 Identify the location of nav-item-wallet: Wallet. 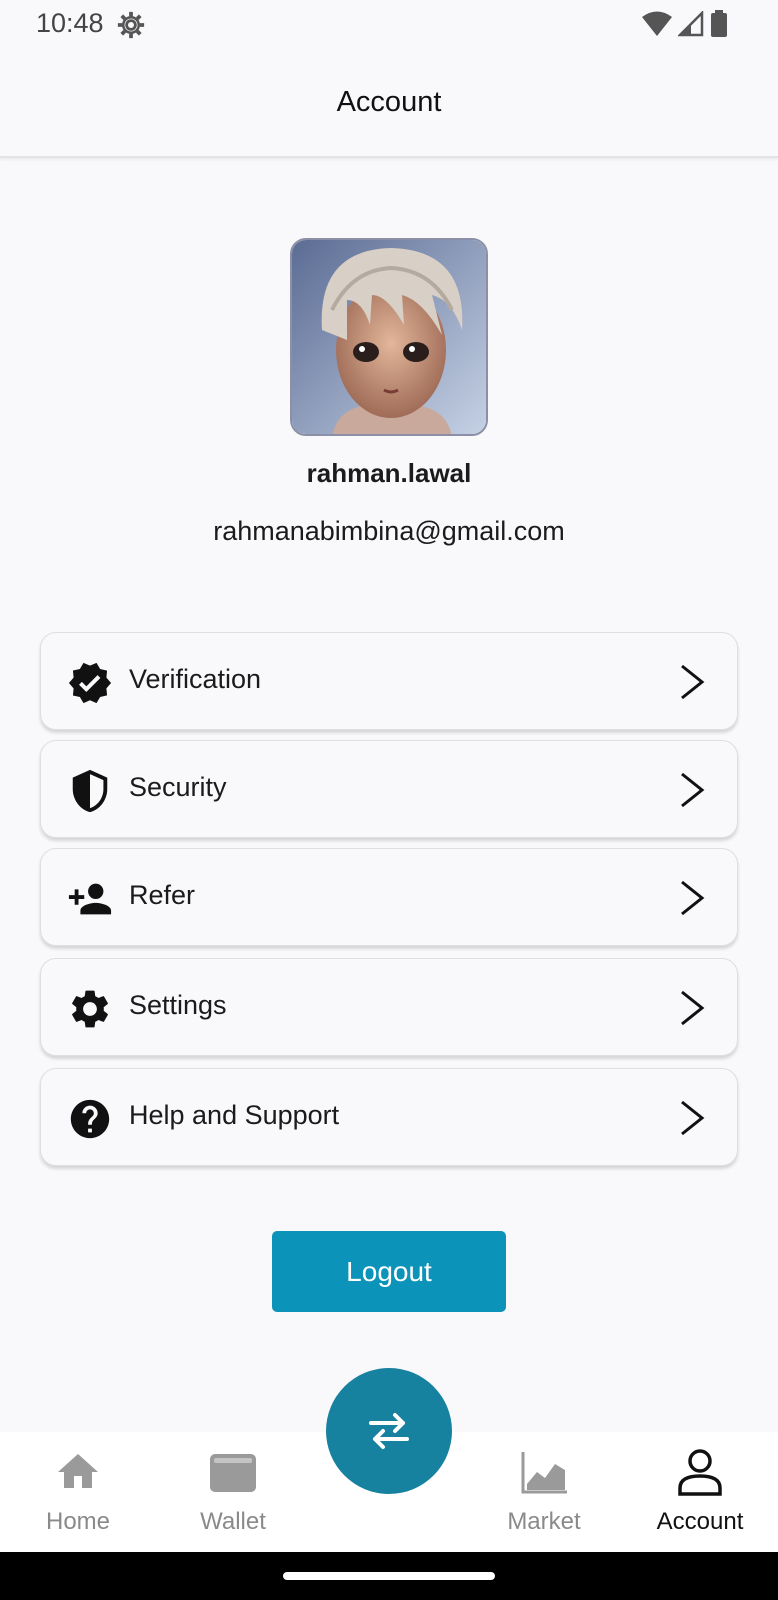
(233, 1492).